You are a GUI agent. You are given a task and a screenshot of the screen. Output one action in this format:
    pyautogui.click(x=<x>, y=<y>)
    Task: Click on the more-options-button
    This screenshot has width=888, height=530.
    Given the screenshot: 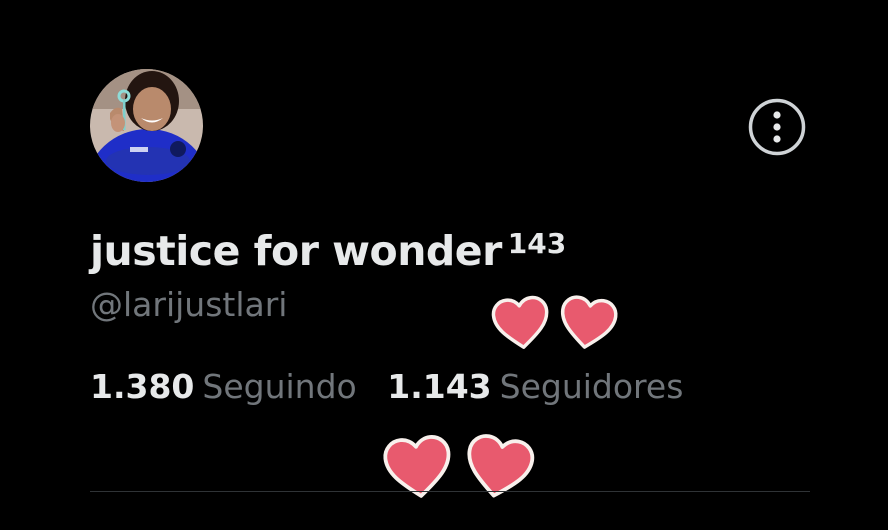 What is the action you would take?
    pyautogui.click(x=777, y=127)
    